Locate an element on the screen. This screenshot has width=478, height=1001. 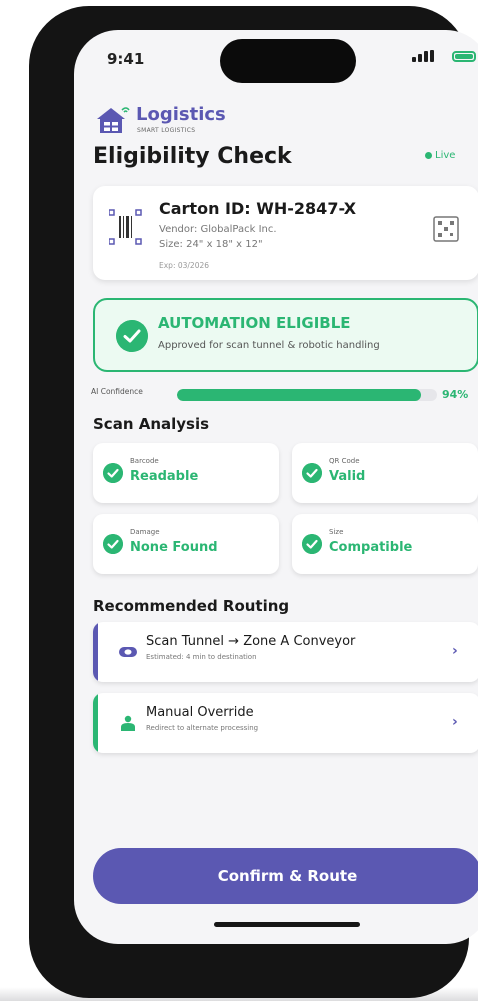
eligibility-title: AUTOMATION ELIGIBLE is located at coordinates (254, 323).